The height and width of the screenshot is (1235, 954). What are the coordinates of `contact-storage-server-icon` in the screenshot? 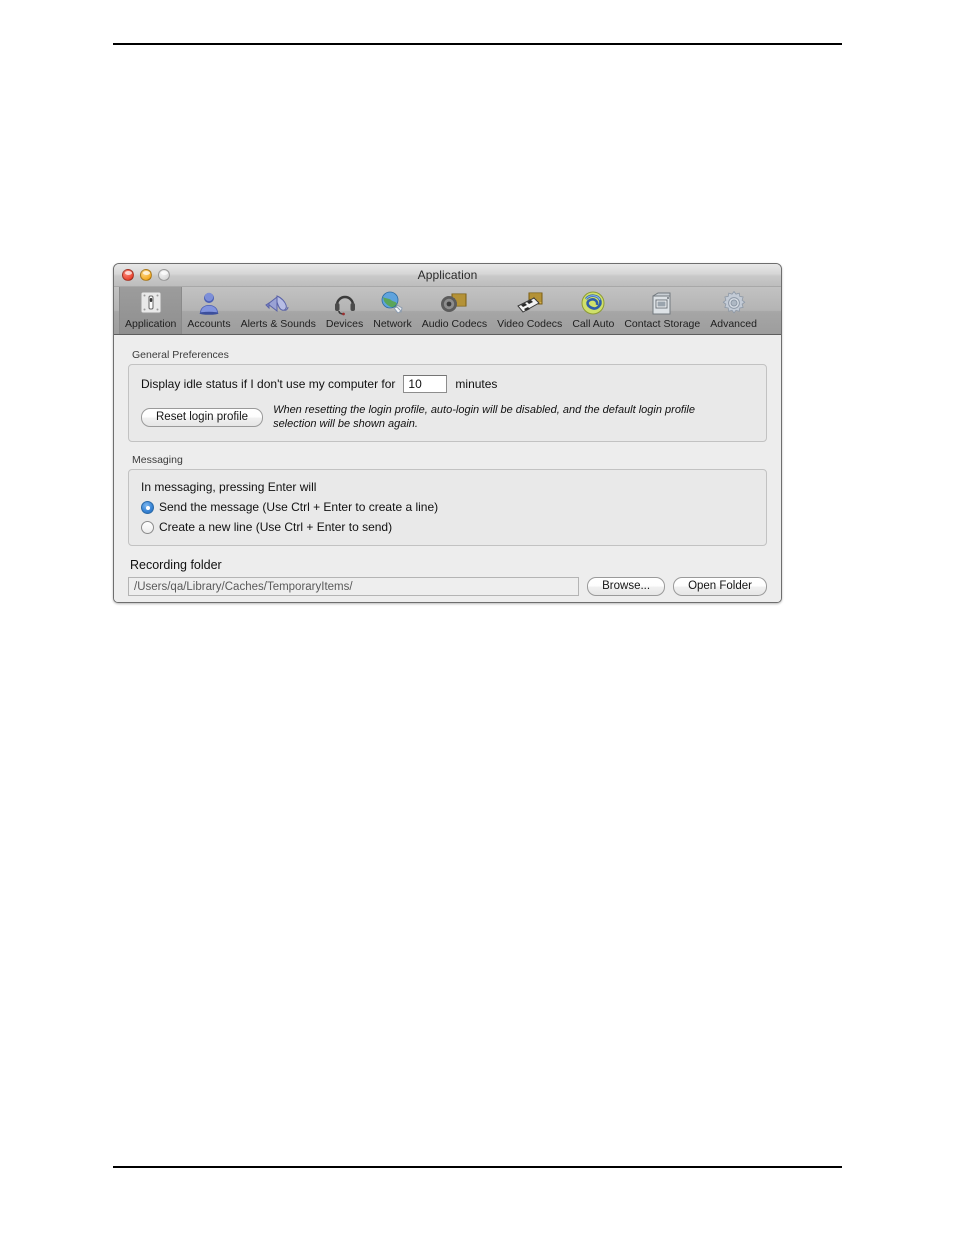 It's located at (662, 303).